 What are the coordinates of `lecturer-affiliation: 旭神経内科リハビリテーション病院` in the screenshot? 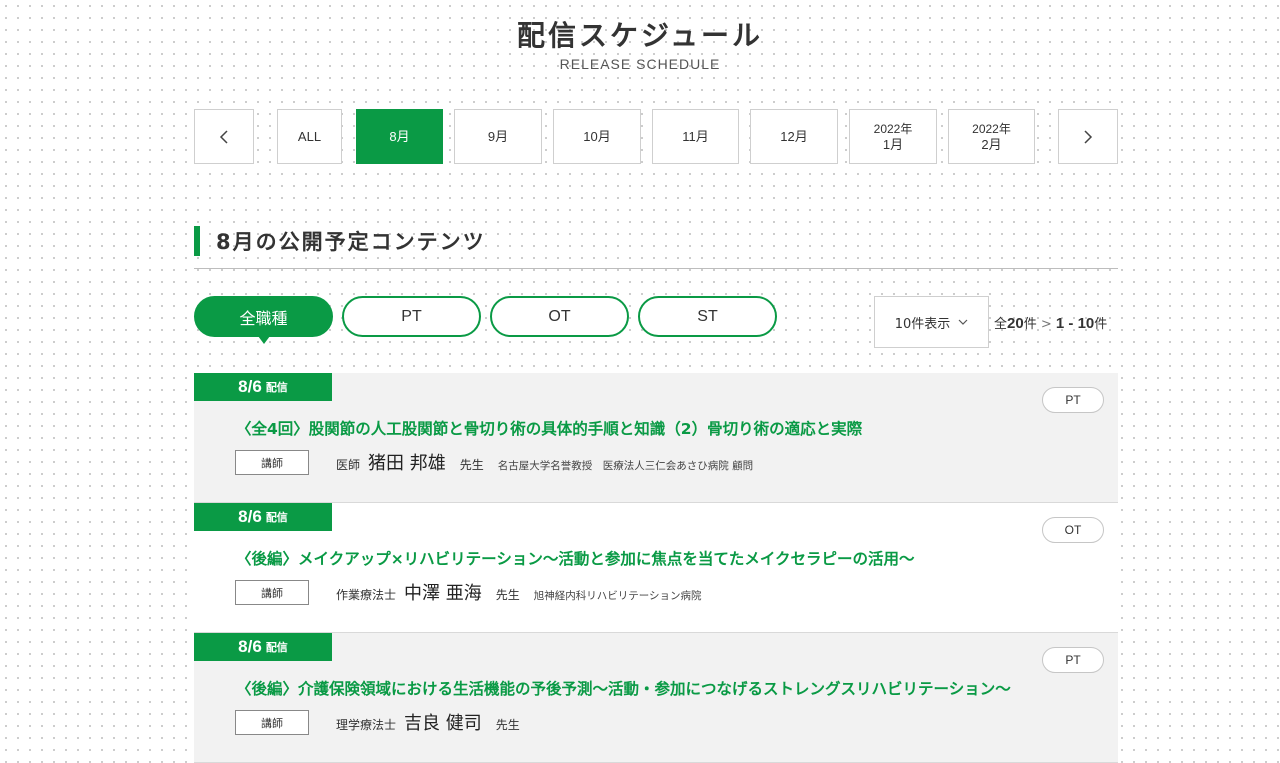 It's located at (617, 596).